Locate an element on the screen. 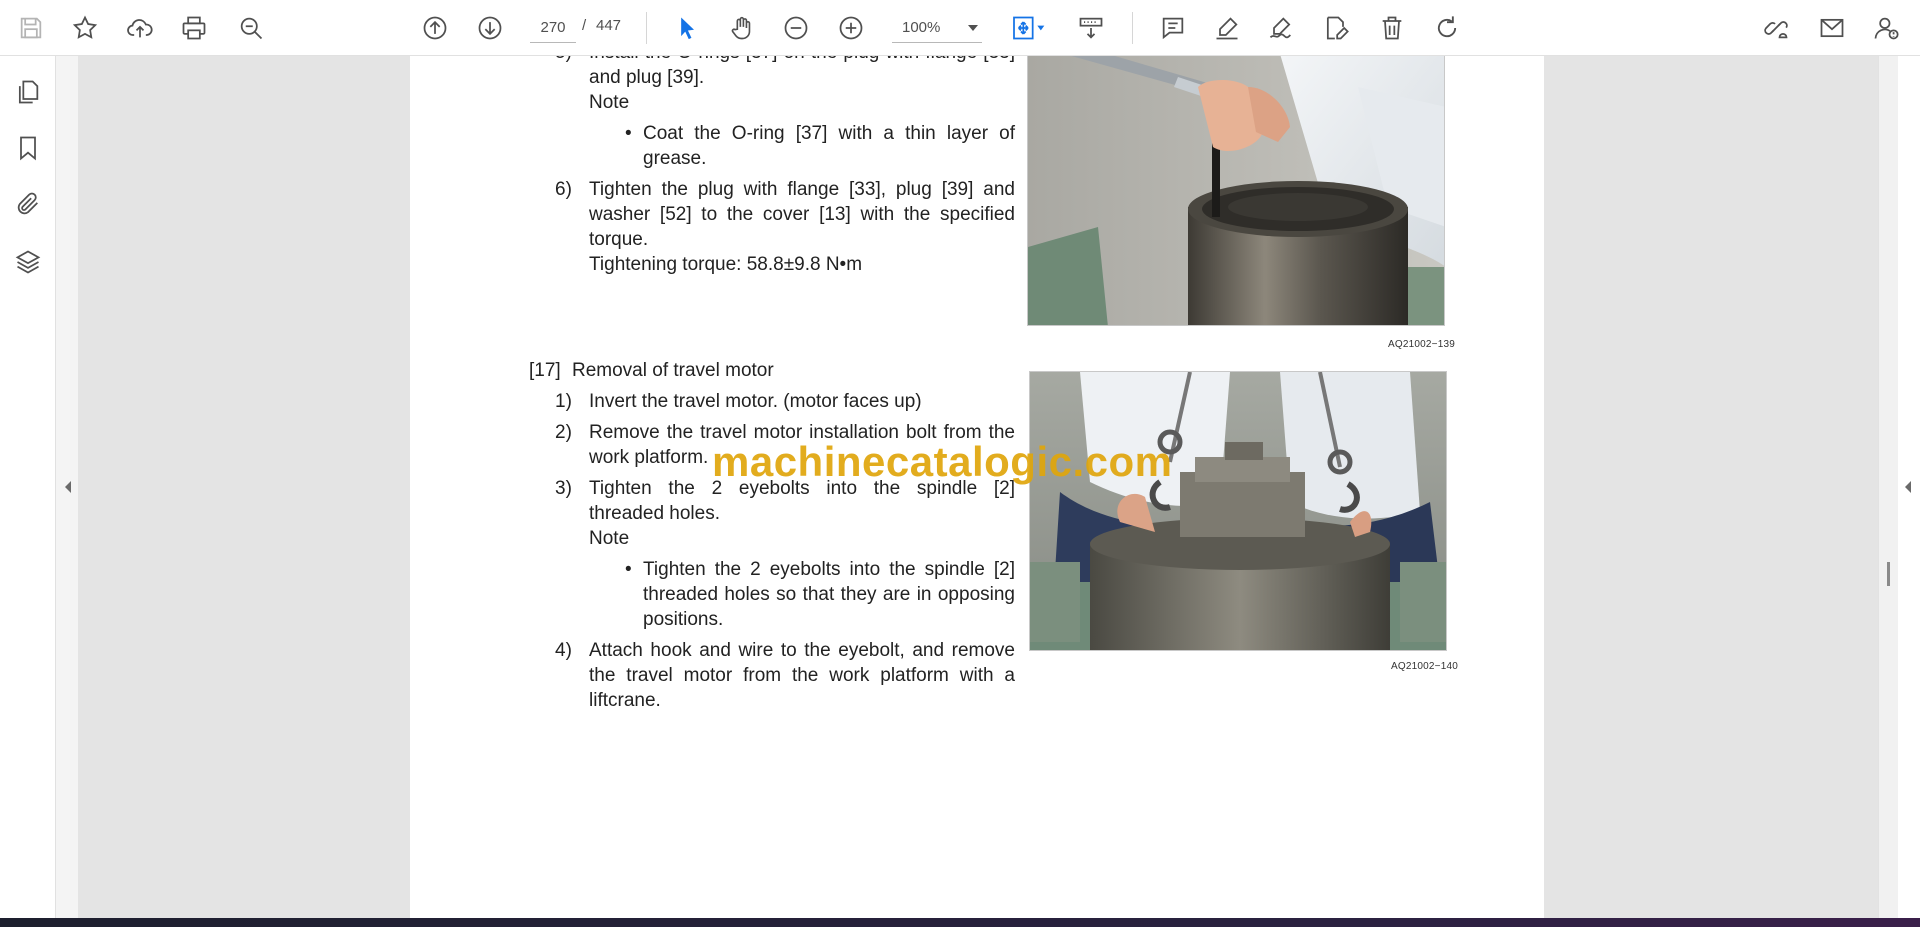 This screenshot has width=1920, height=927. trash-icon is located at coordinates (1392, 28).